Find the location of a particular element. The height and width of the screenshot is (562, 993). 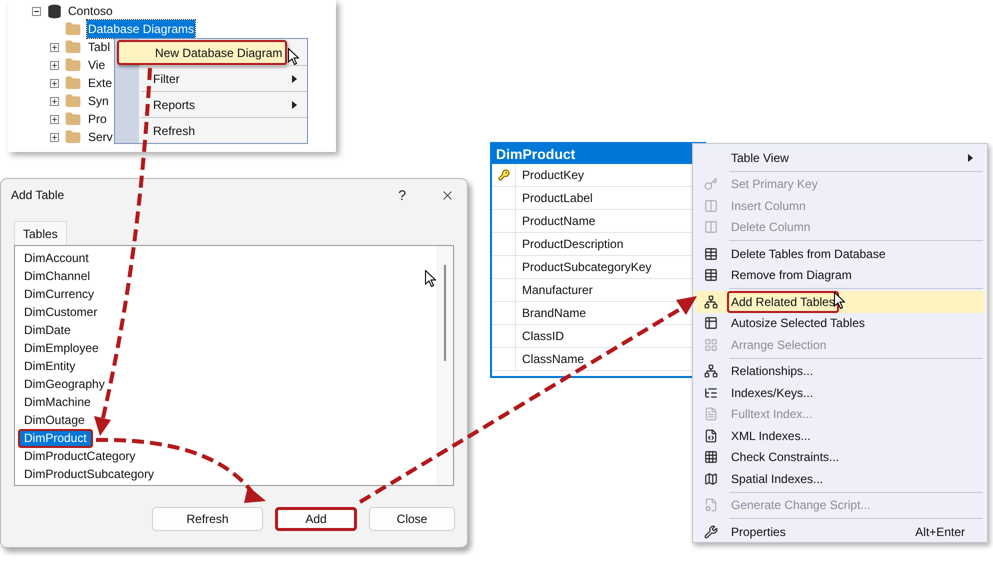

column-name: ProductDescription is located at coordinates (570, 244).